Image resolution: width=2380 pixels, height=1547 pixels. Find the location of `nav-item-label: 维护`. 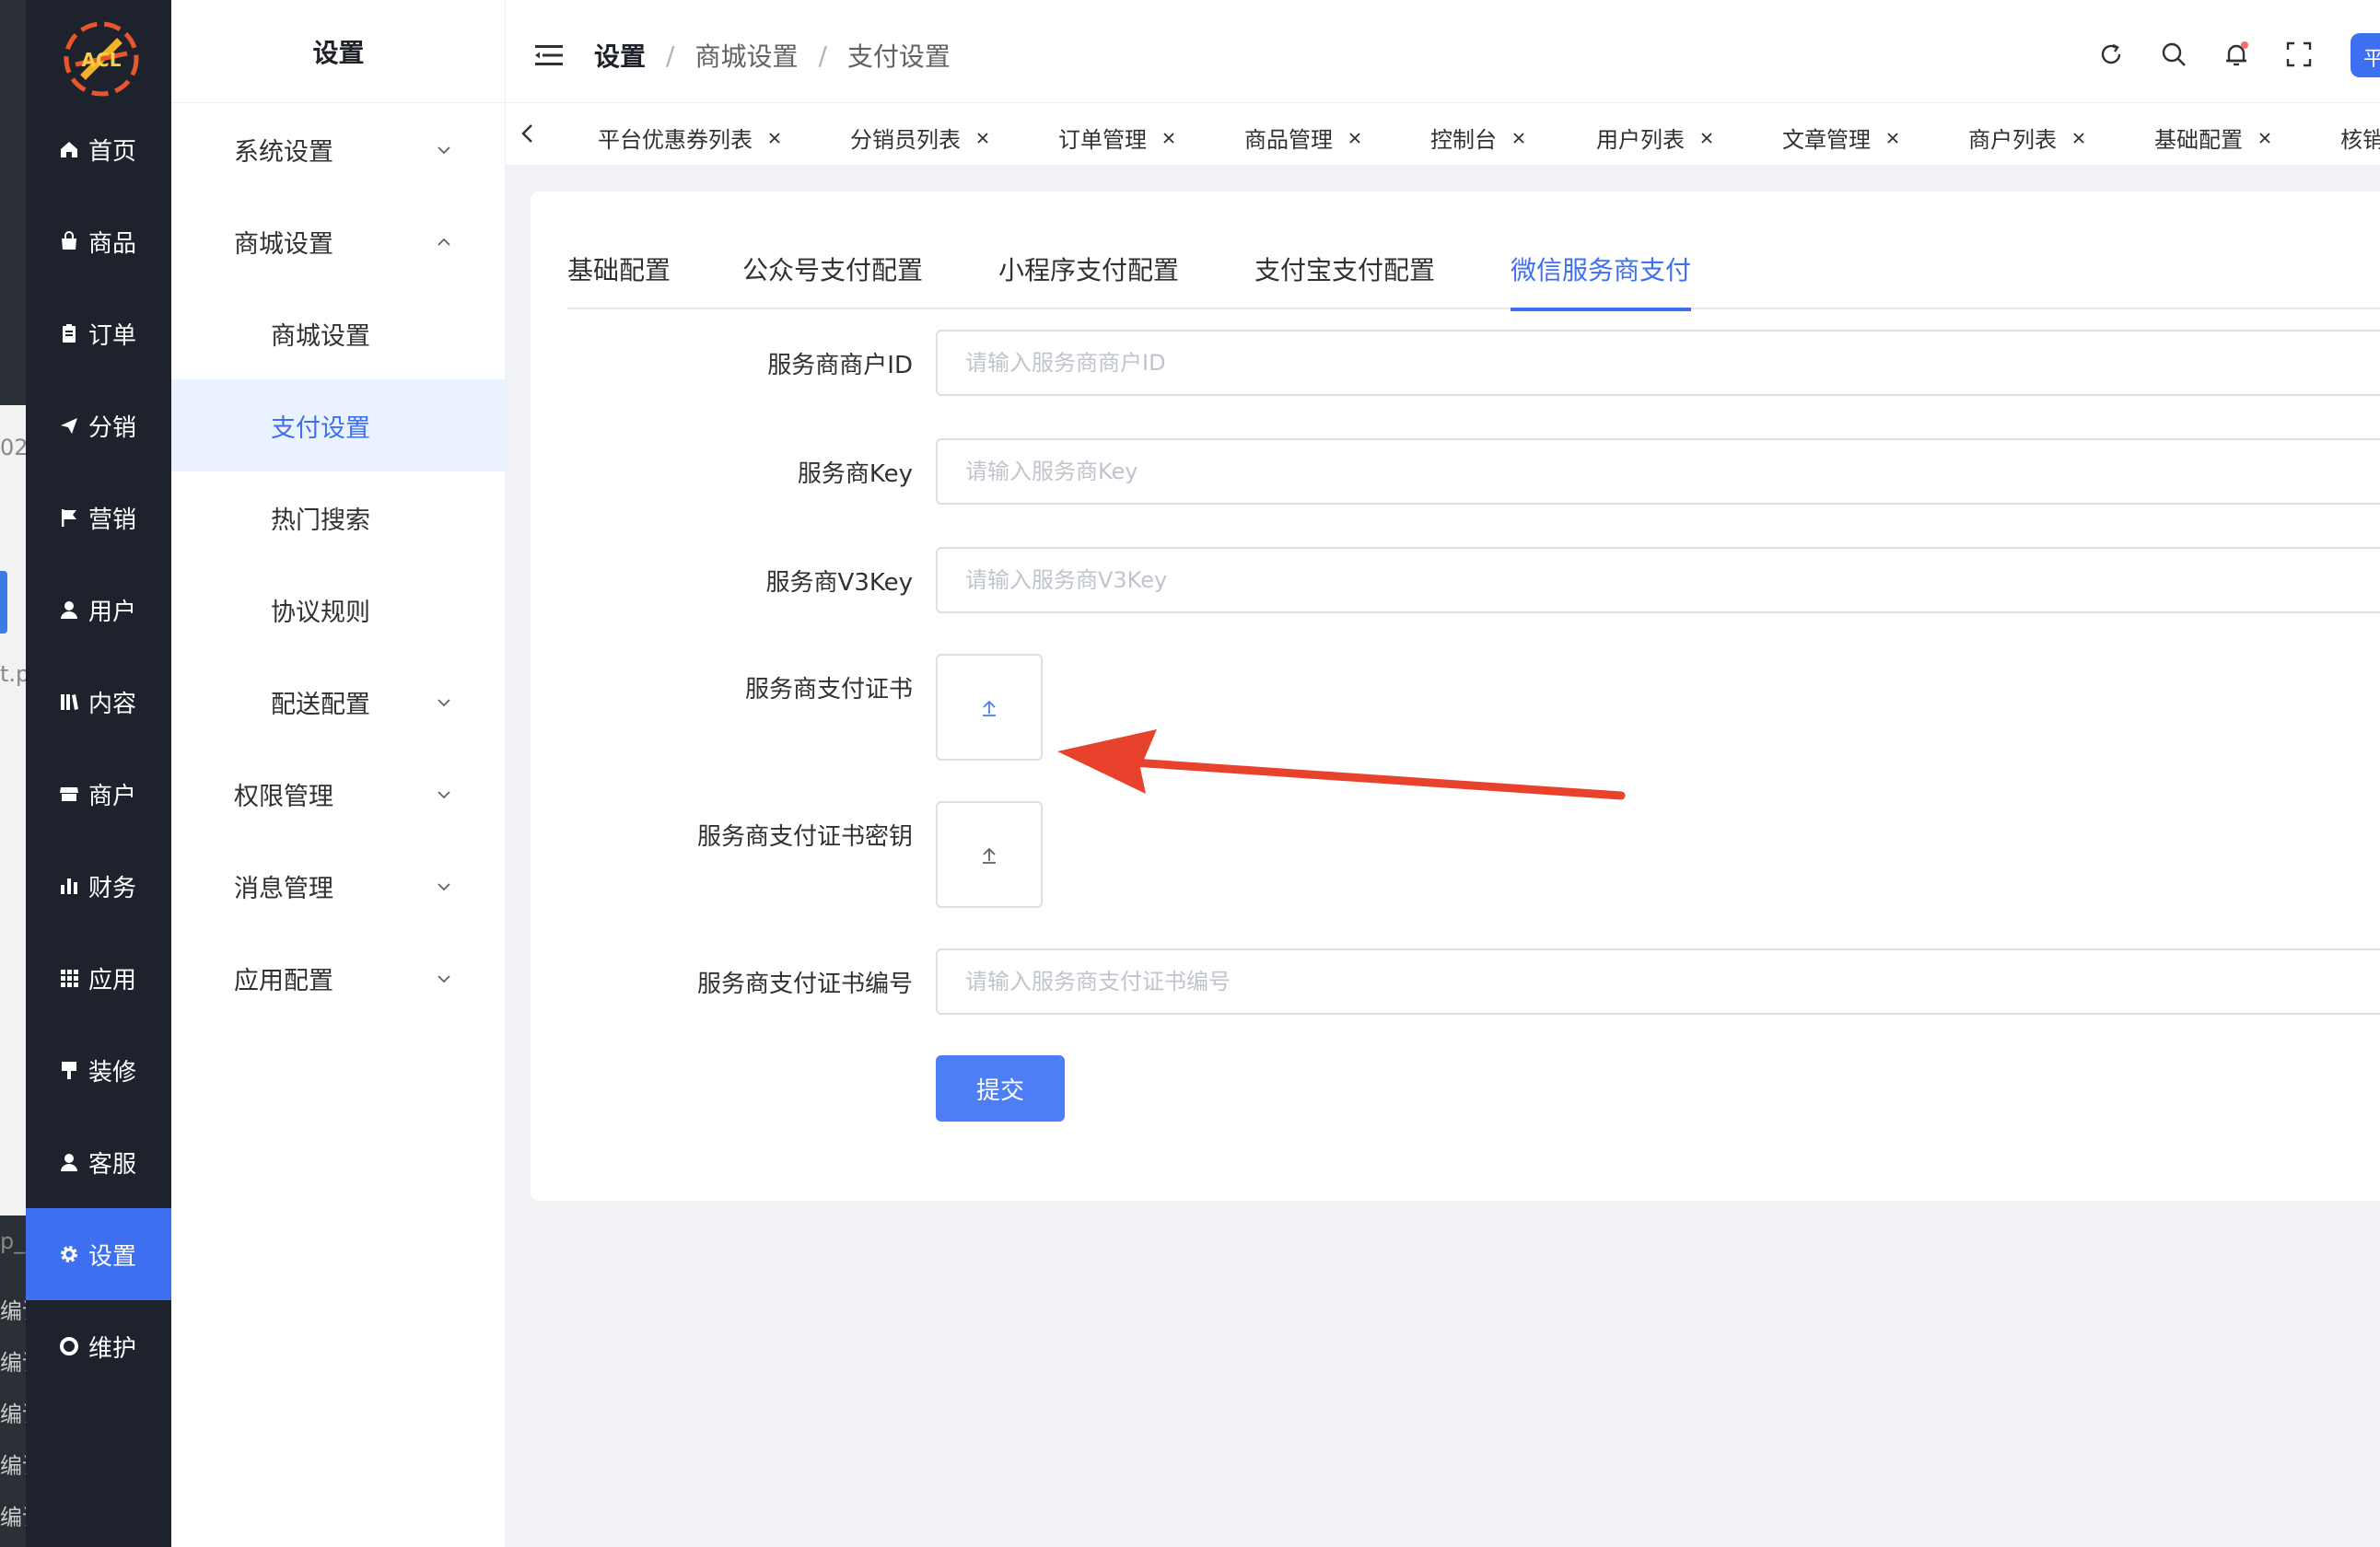

nav-item-label: 维护 is located at coordinates (112, 1348).